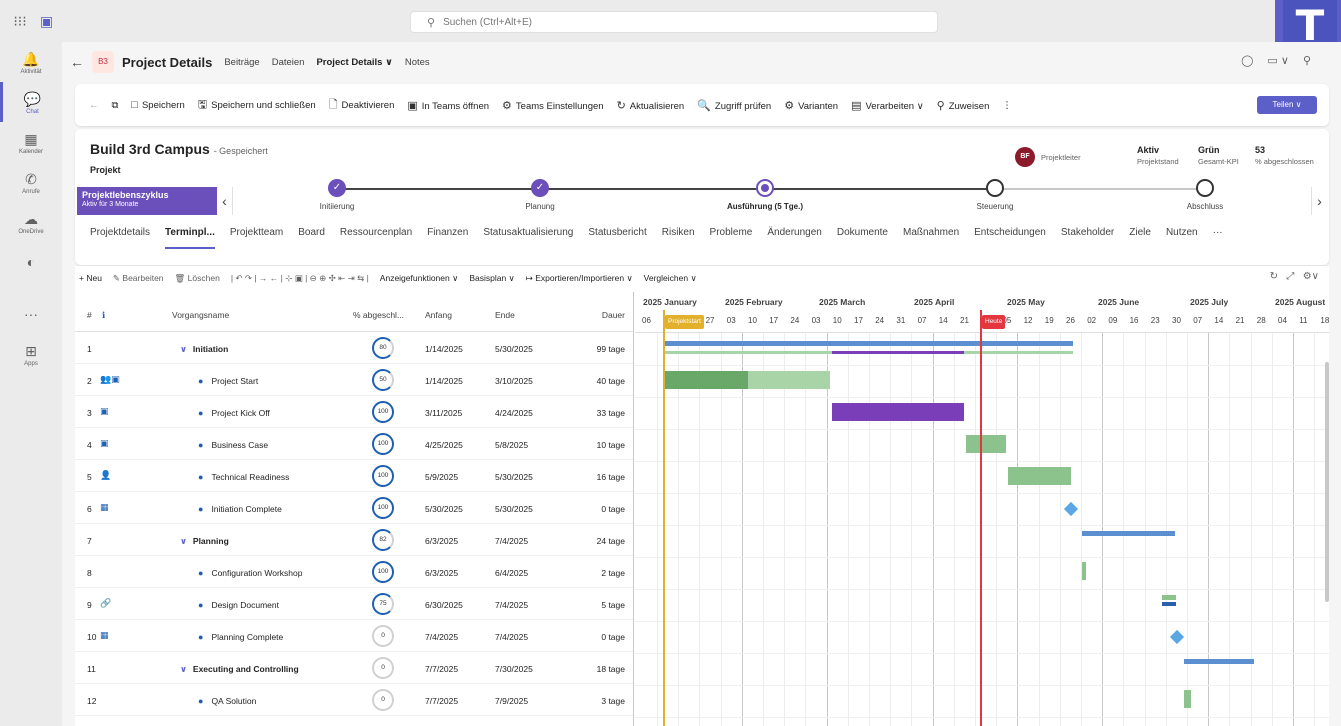  I want to click on grid-tool-4: Anzeigefunktionen ∨, so click(419, 278).